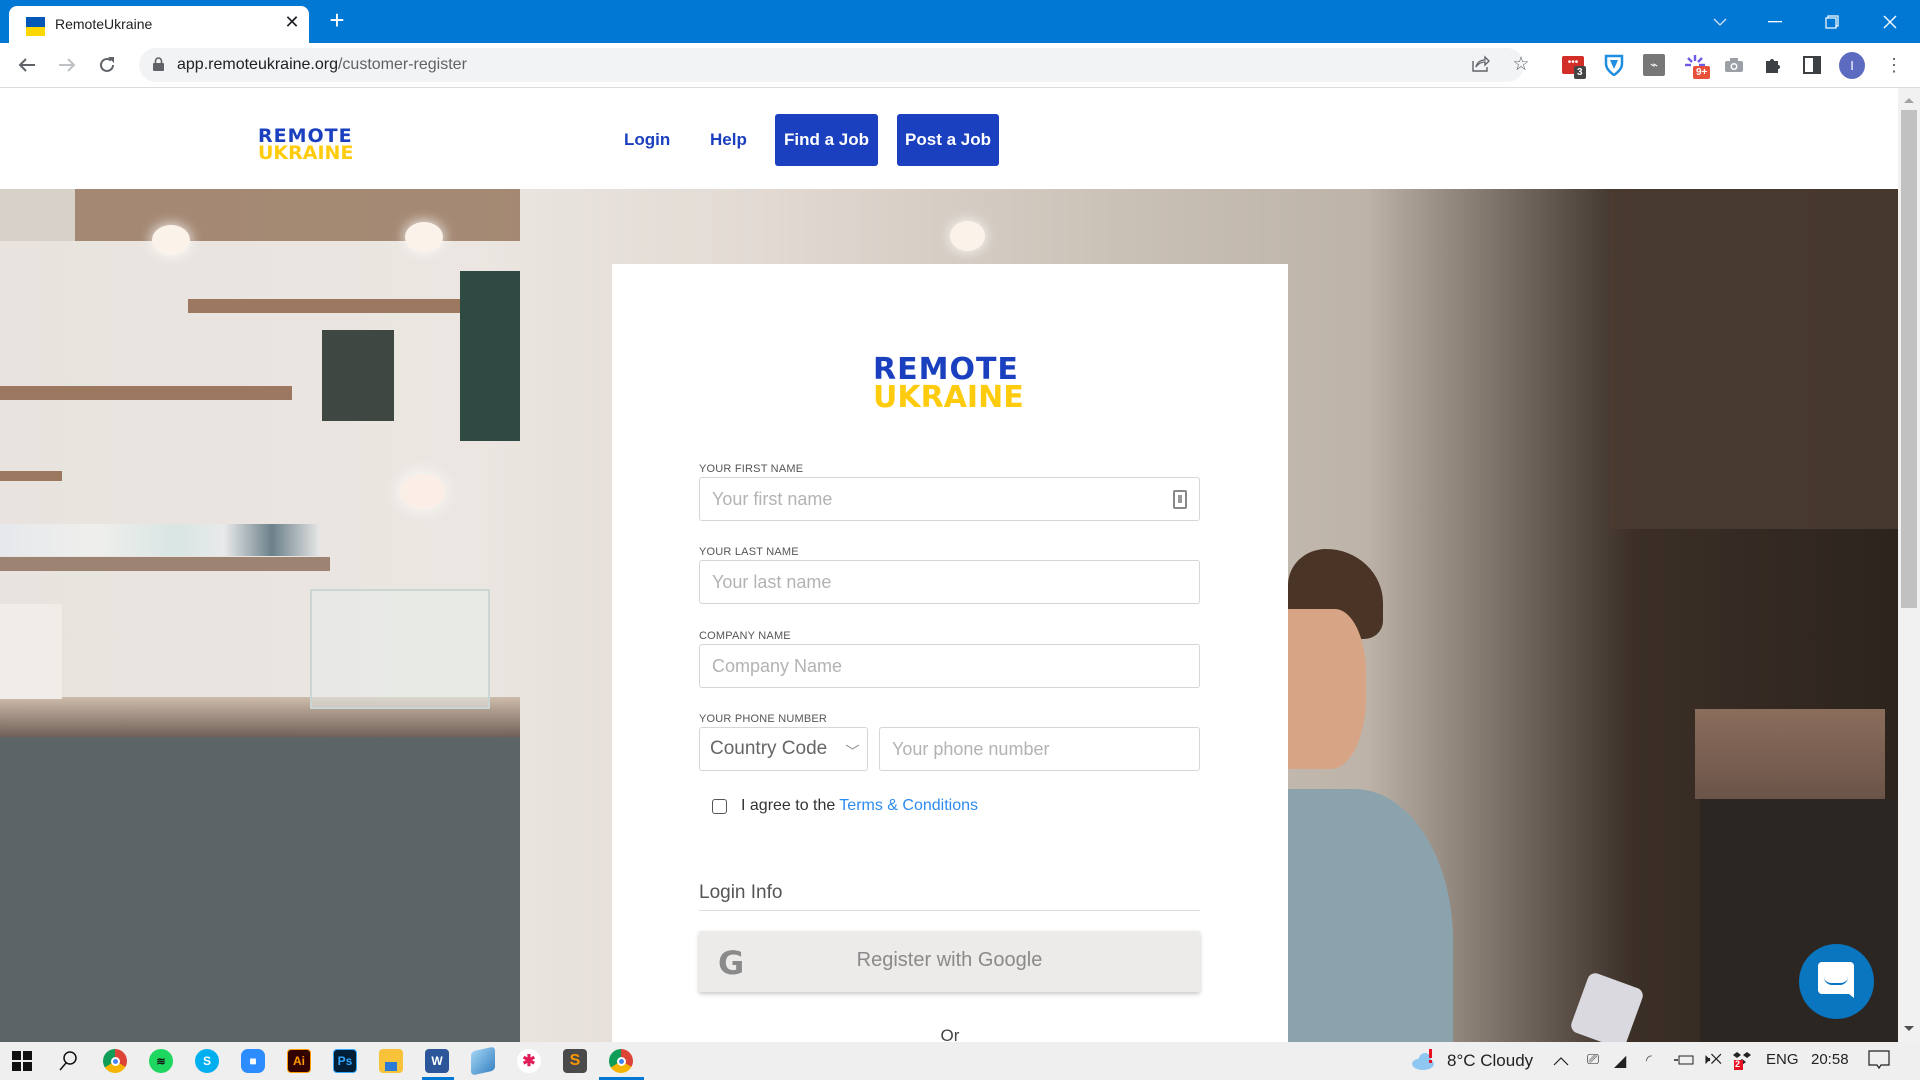 This screenshot has width=1920, height=1080. What do you see at coordinates (322, 65) in the screenshot?
I see `url-text: app.remoteukraine.org/customer-register` at bounding box center [322, 65].